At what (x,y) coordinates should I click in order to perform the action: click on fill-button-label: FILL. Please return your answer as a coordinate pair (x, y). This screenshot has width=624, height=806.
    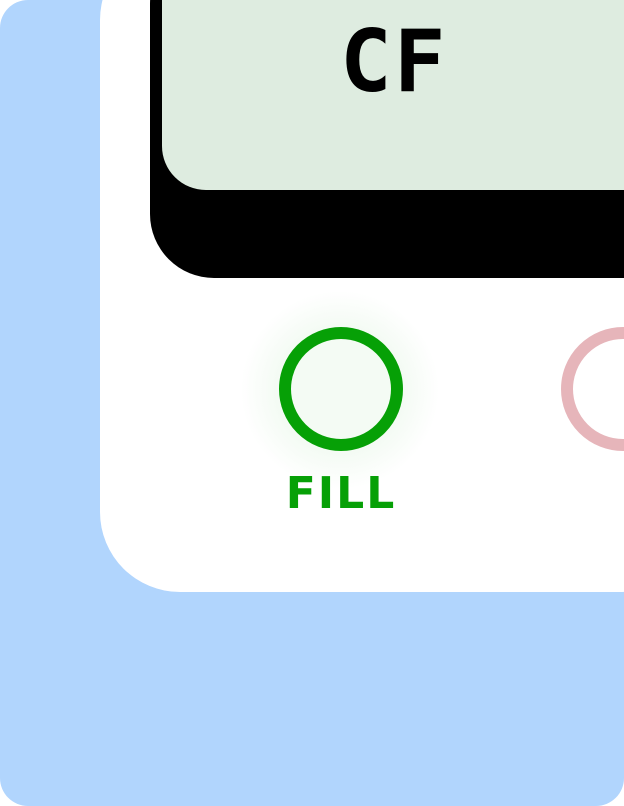
    Looking at the image, I should click on (341, 494).